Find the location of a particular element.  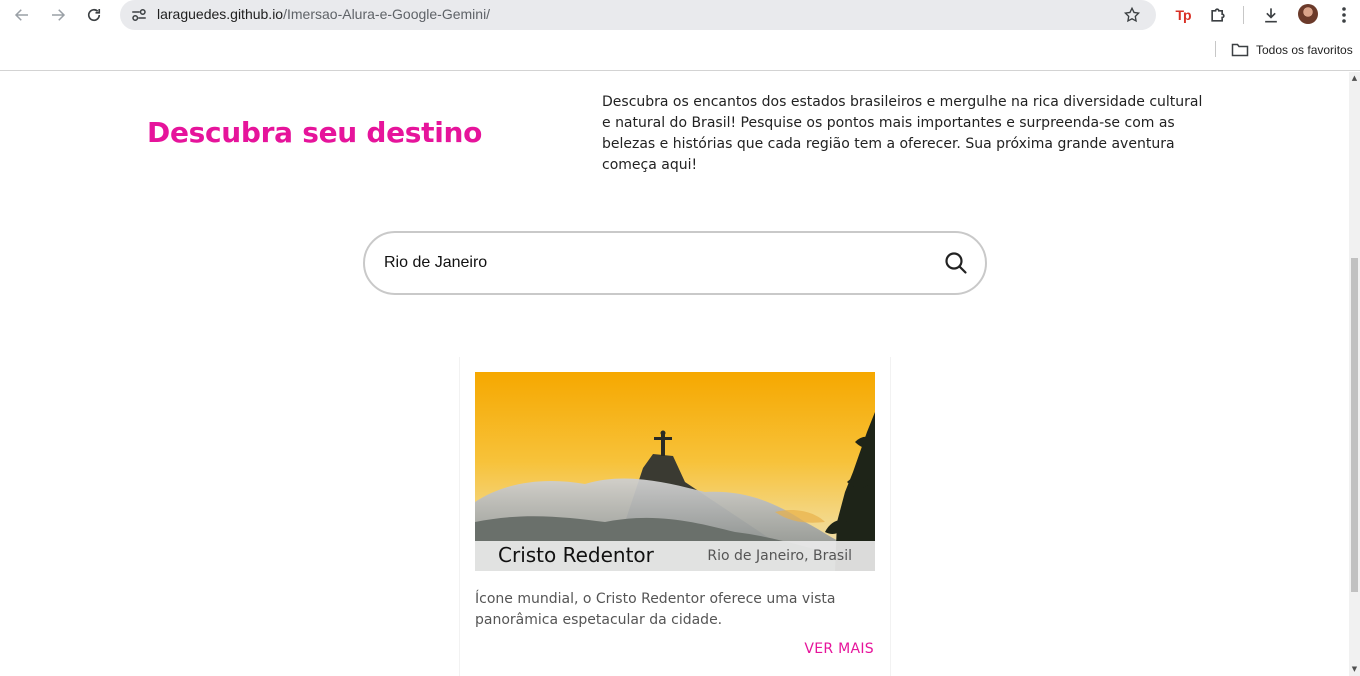

folder-icon is located at coordinates (1240, 50).